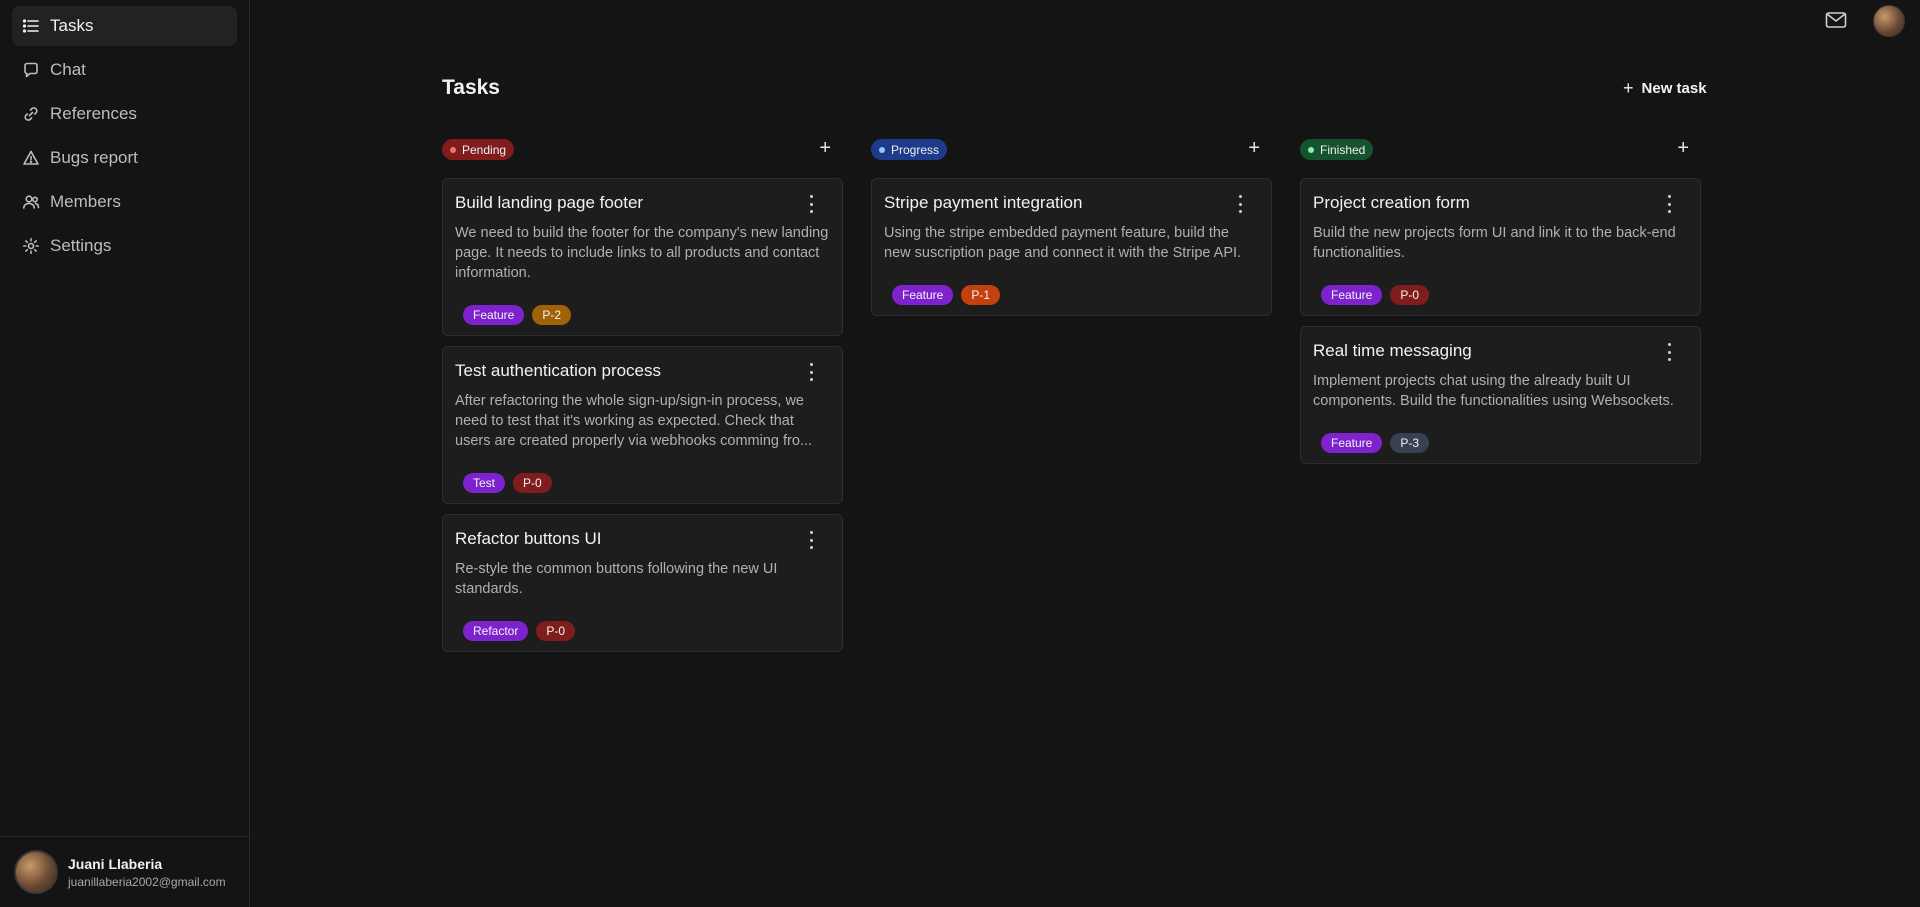  I want to click on list-icon, so click(31, 26).